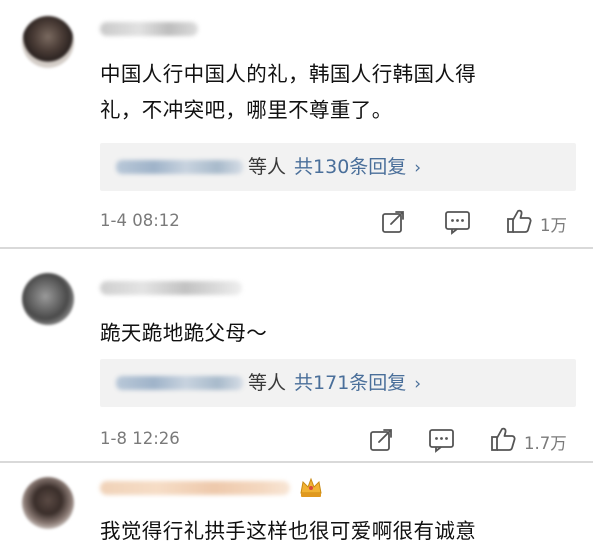 The height and width of the screenshot is (549, 593). Describe the element at coordinates (296, 440) in the screenshot. I see `comment-actions: 1-8 12:26 1.7万` at that location.